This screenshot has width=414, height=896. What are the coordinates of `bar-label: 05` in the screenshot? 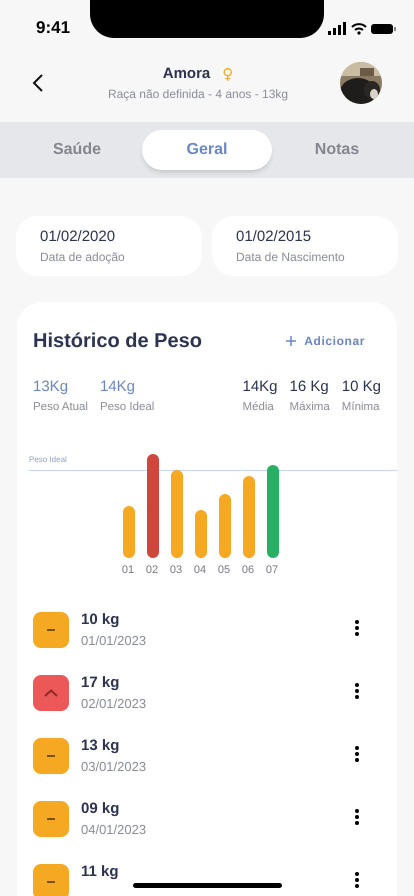 It's located at (224, 570).